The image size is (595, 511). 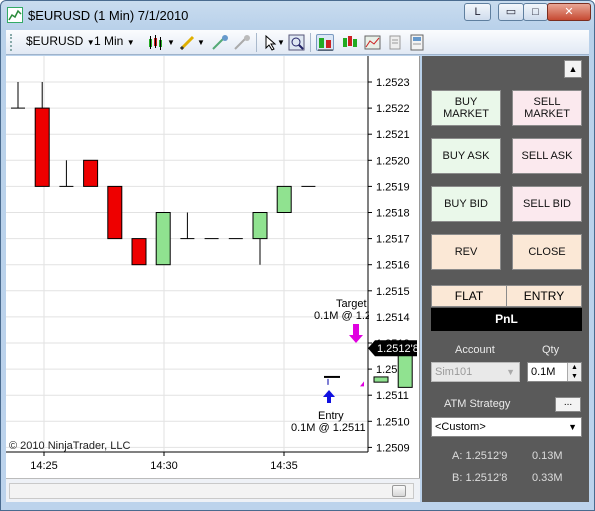 What do you see at coordinates (460, 427) in the screenshot?
I see `atm-strategy-value: <Custom>` at bounding box center [460, 427].